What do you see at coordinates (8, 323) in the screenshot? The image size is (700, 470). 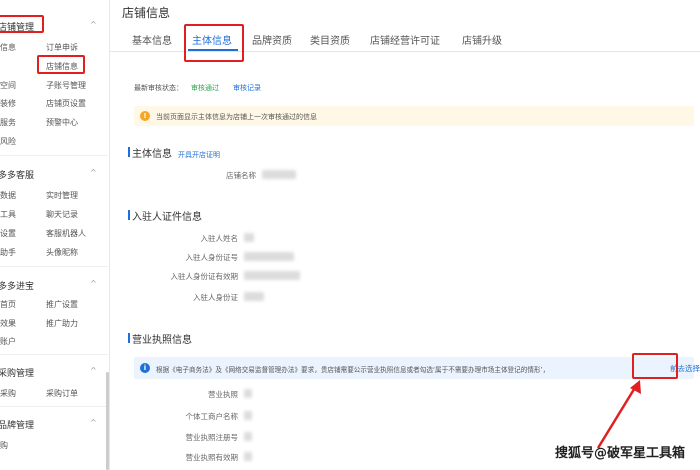 I see `sidebar-item: 效果` at bounding box center [8, 323].